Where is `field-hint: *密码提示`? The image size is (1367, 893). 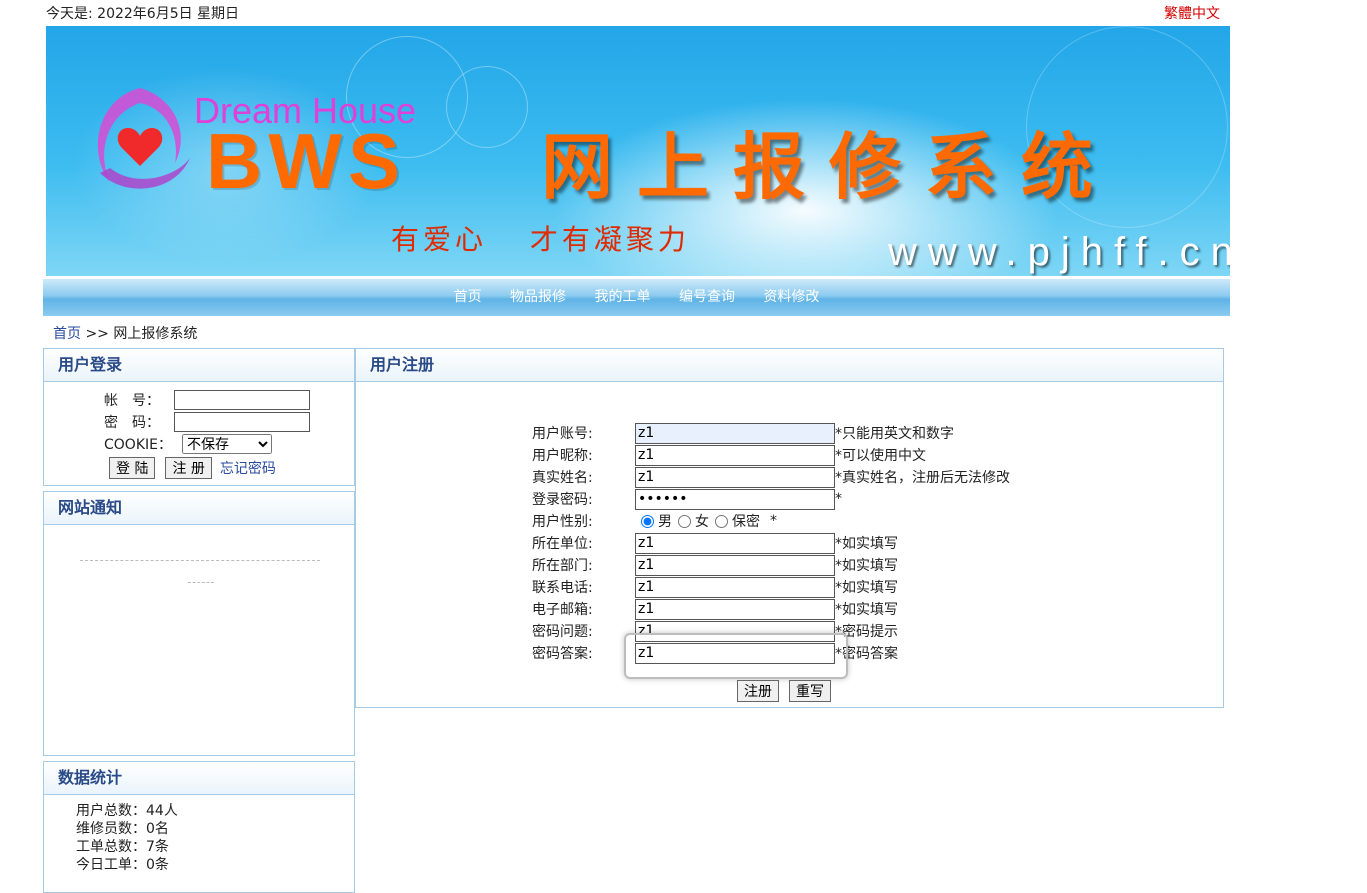
field-hint: *密码提示 is located at coordinates (866, 632).